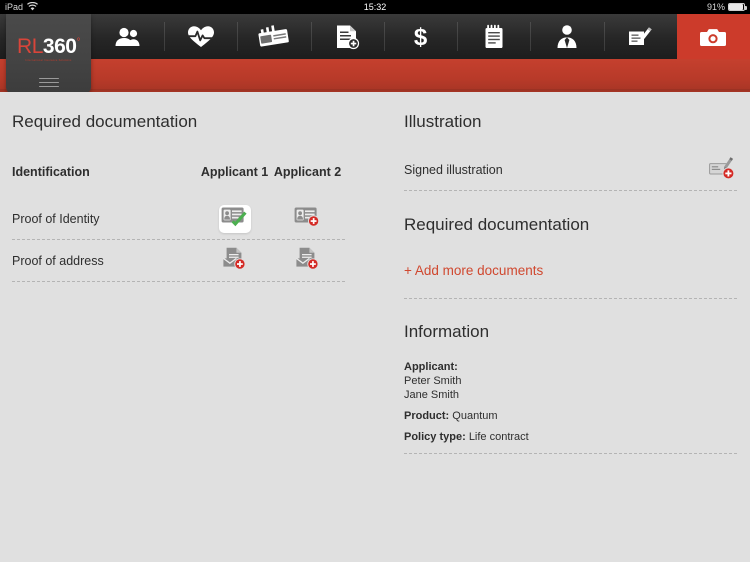 Image resolution: width=750 pixels, height=562 pixels. What do you see at coordinates (48, 82) in the screenshot?
I see `hamburger-menu-icon` at bounding box center [48, 82].